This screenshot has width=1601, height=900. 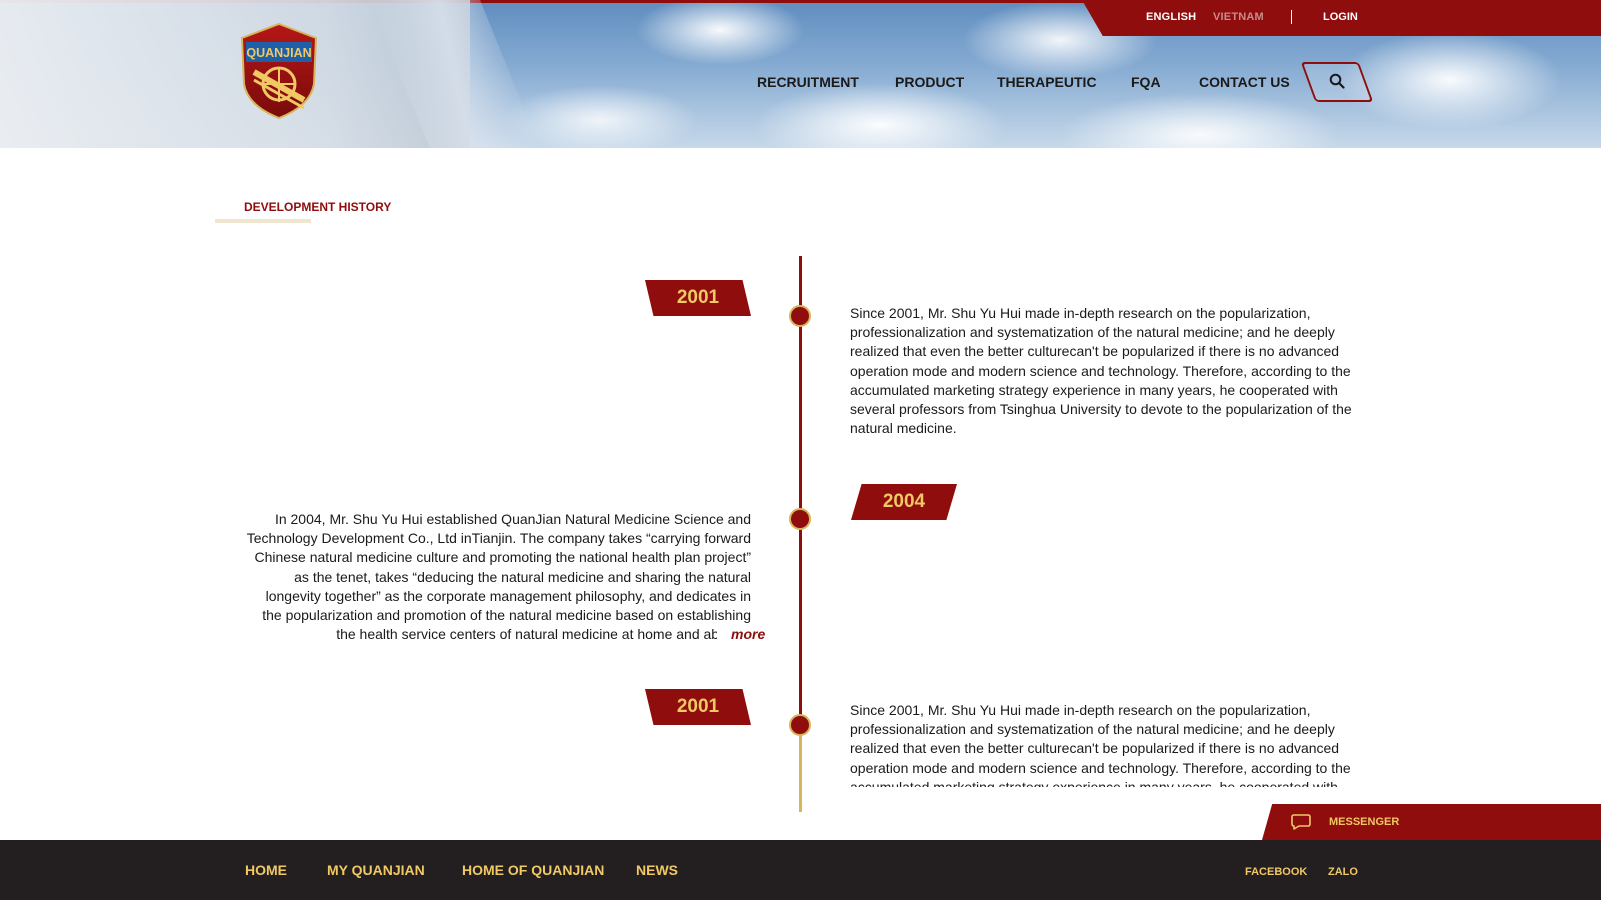 I want to click on language-english: ENGLISH, so click(x=1171, y=17).